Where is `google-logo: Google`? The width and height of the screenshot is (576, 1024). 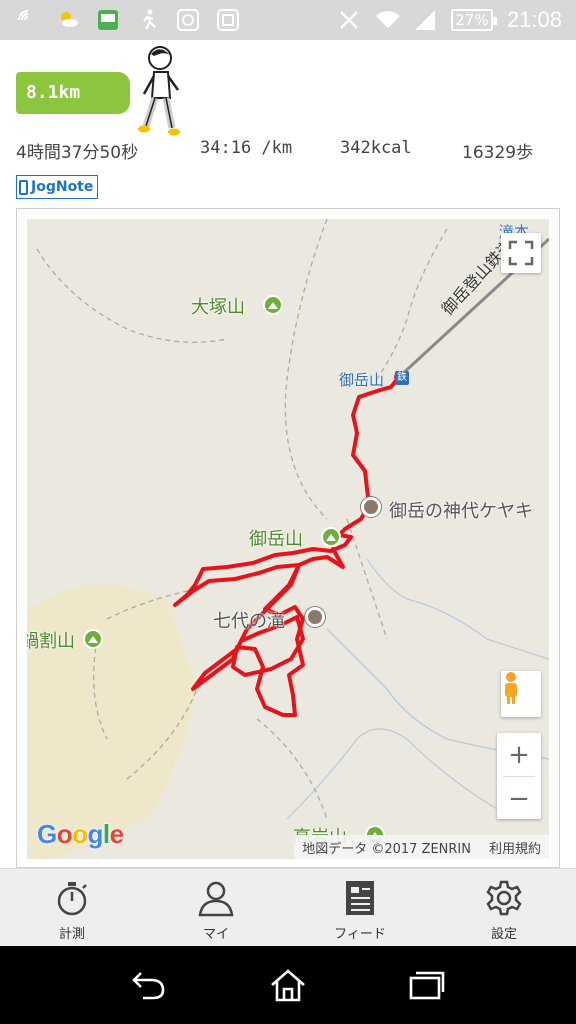
google-logo: Google is located at coordinates (80, 834).